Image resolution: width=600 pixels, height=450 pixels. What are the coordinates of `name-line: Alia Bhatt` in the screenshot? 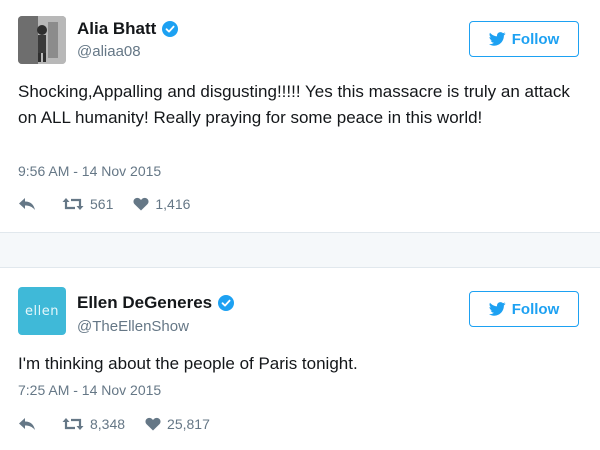 It's located at (128, 29).